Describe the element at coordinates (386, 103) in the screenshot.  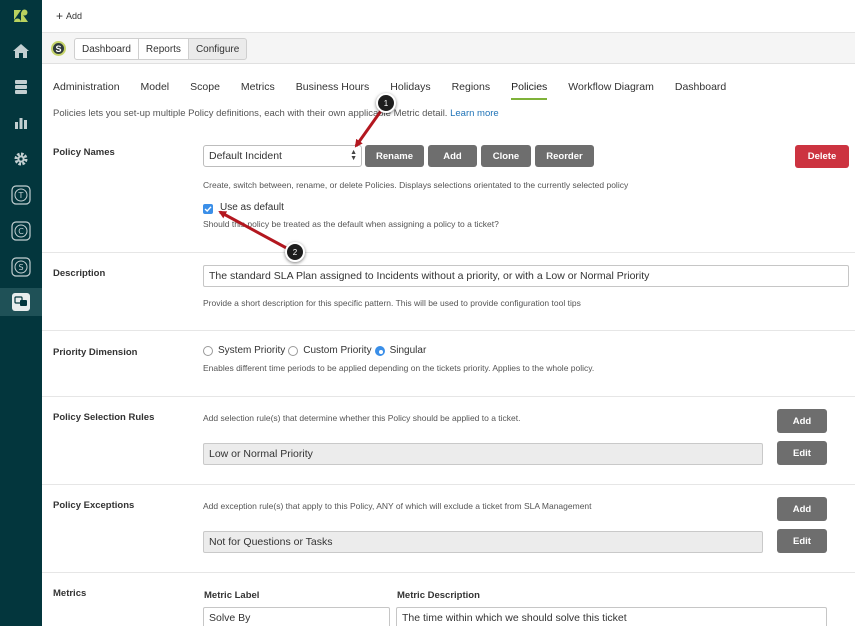
I see `callout-bubble-1: 1` at that location.